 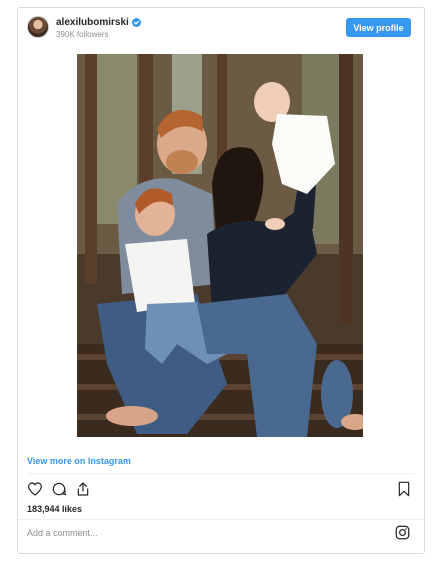 I want to click on username-row: alexilubomirski, so click(x=98, y=22).